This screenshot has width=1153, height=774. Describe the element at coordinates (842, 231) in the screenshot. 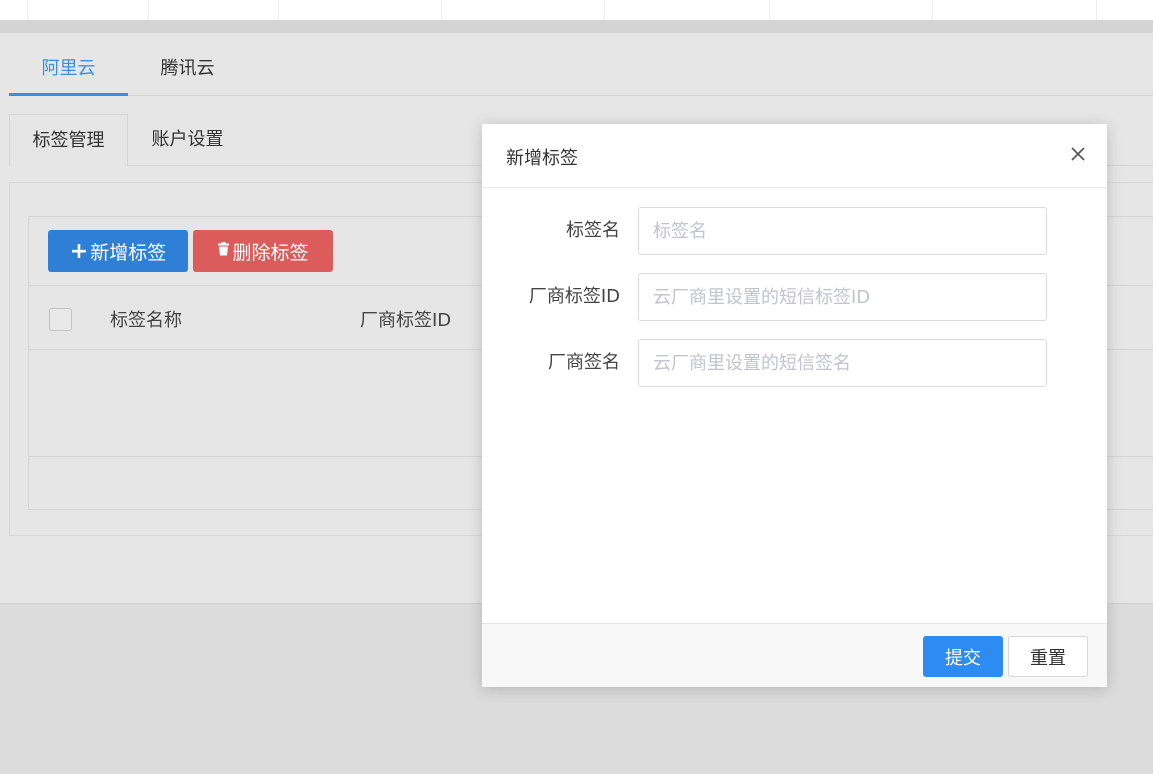

I see `tag-name-input` at that location.